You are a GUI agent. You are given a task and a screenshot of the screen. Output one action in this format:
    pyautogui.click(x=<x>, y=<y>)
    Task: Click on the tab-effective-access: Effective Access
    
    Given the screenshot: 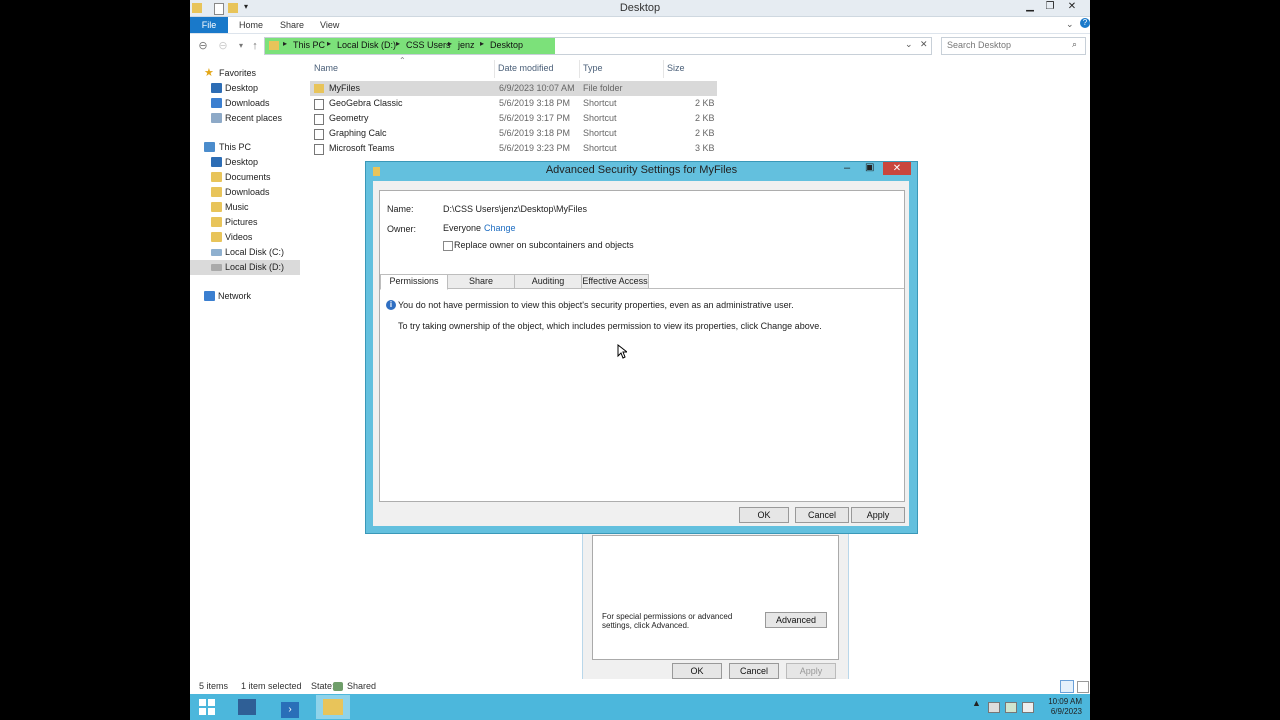 What is the action you would take?
    pyautogui.click(x=615, y=281)
    